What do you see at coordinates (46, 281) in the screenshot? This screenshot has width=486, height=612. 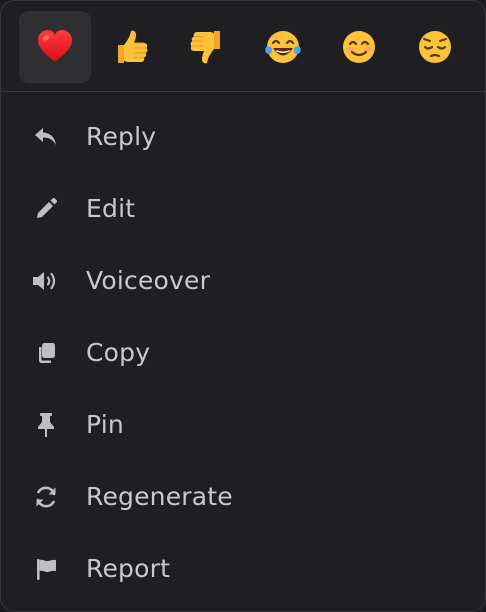 I see `speaker-icon` at bounding box center [46, 281].